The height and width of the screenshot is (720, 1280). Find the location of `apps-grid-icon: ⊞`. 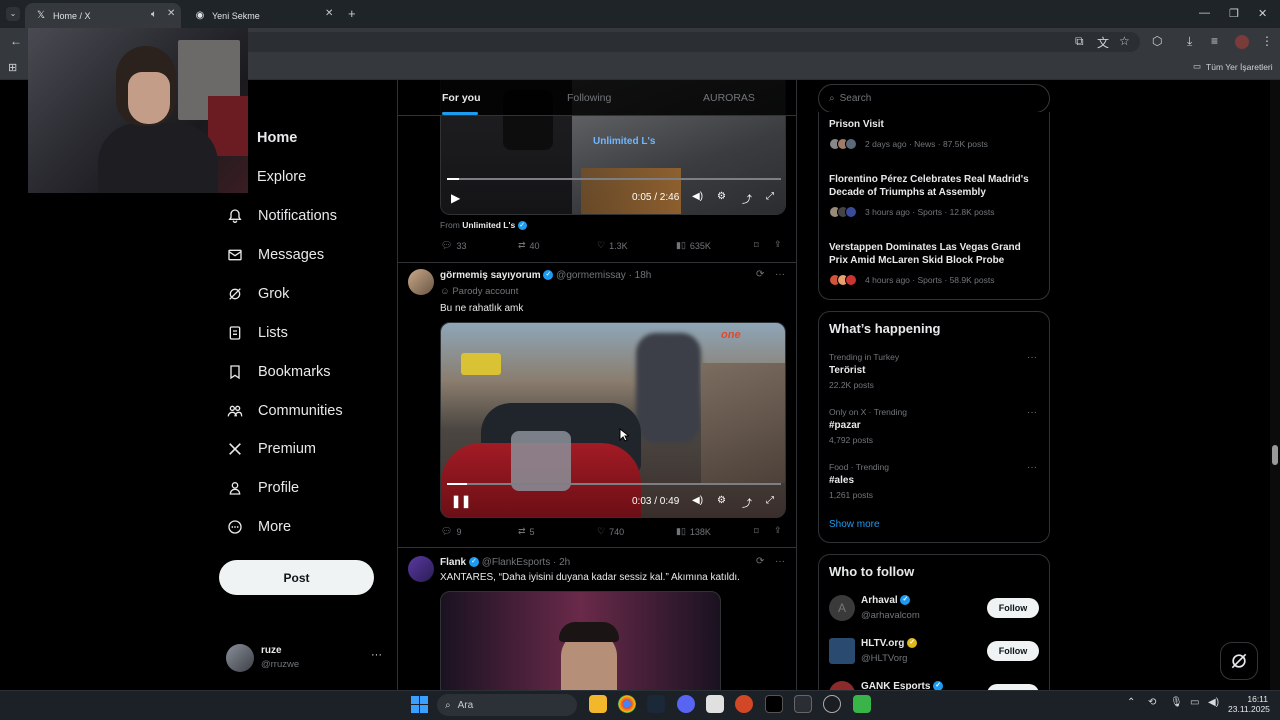

apps-grid-icon: ⊞ is located at coordinates (12, 67).